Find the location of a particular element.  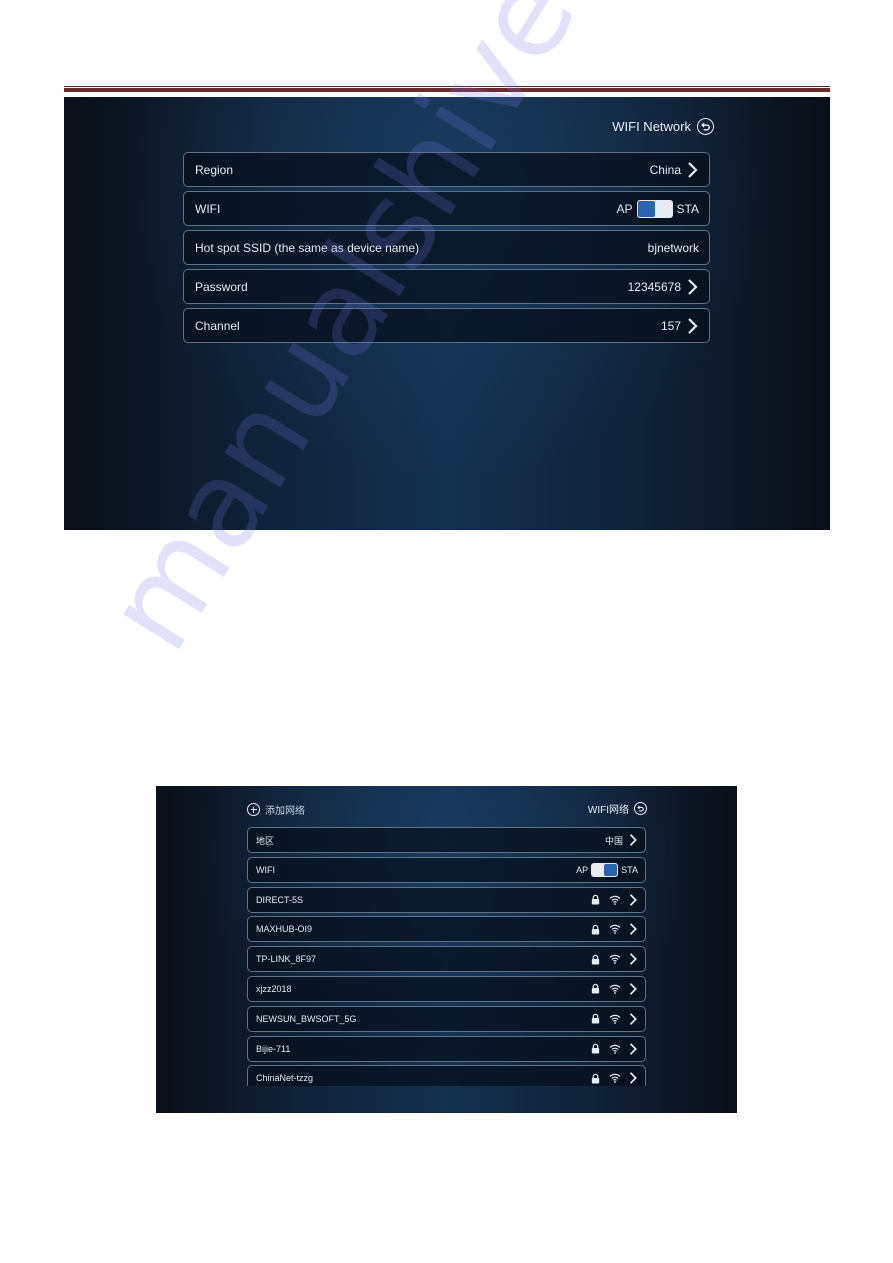

add-network-label: 添加网络 is located at coordinates (285, 811).